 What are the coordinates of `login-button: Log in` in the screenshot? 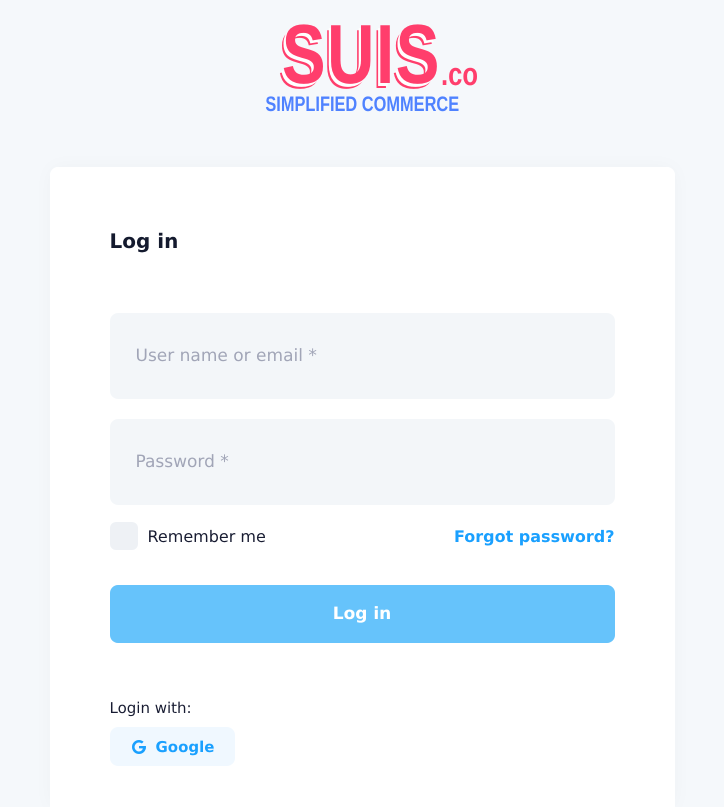 It's located at (362, 614).